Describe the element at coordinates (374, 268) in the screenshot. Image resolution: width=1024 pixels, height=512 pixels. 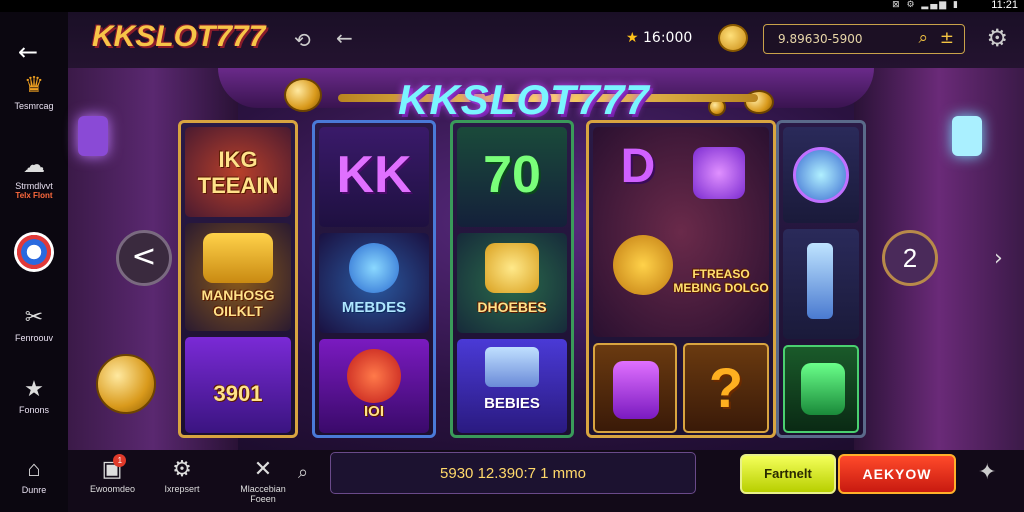
I see `bomb-icon` at that location.